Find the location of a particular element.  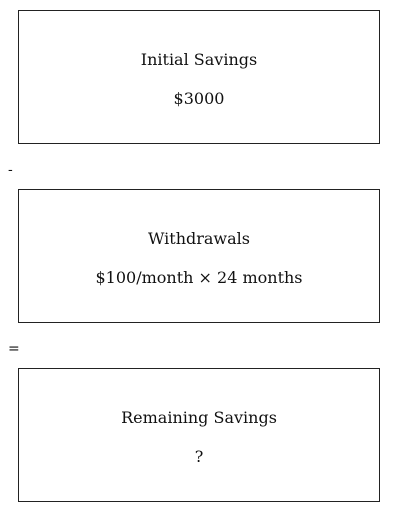

withdrawals-value: $100/month × 24 months is located at coordinates (199, 277).